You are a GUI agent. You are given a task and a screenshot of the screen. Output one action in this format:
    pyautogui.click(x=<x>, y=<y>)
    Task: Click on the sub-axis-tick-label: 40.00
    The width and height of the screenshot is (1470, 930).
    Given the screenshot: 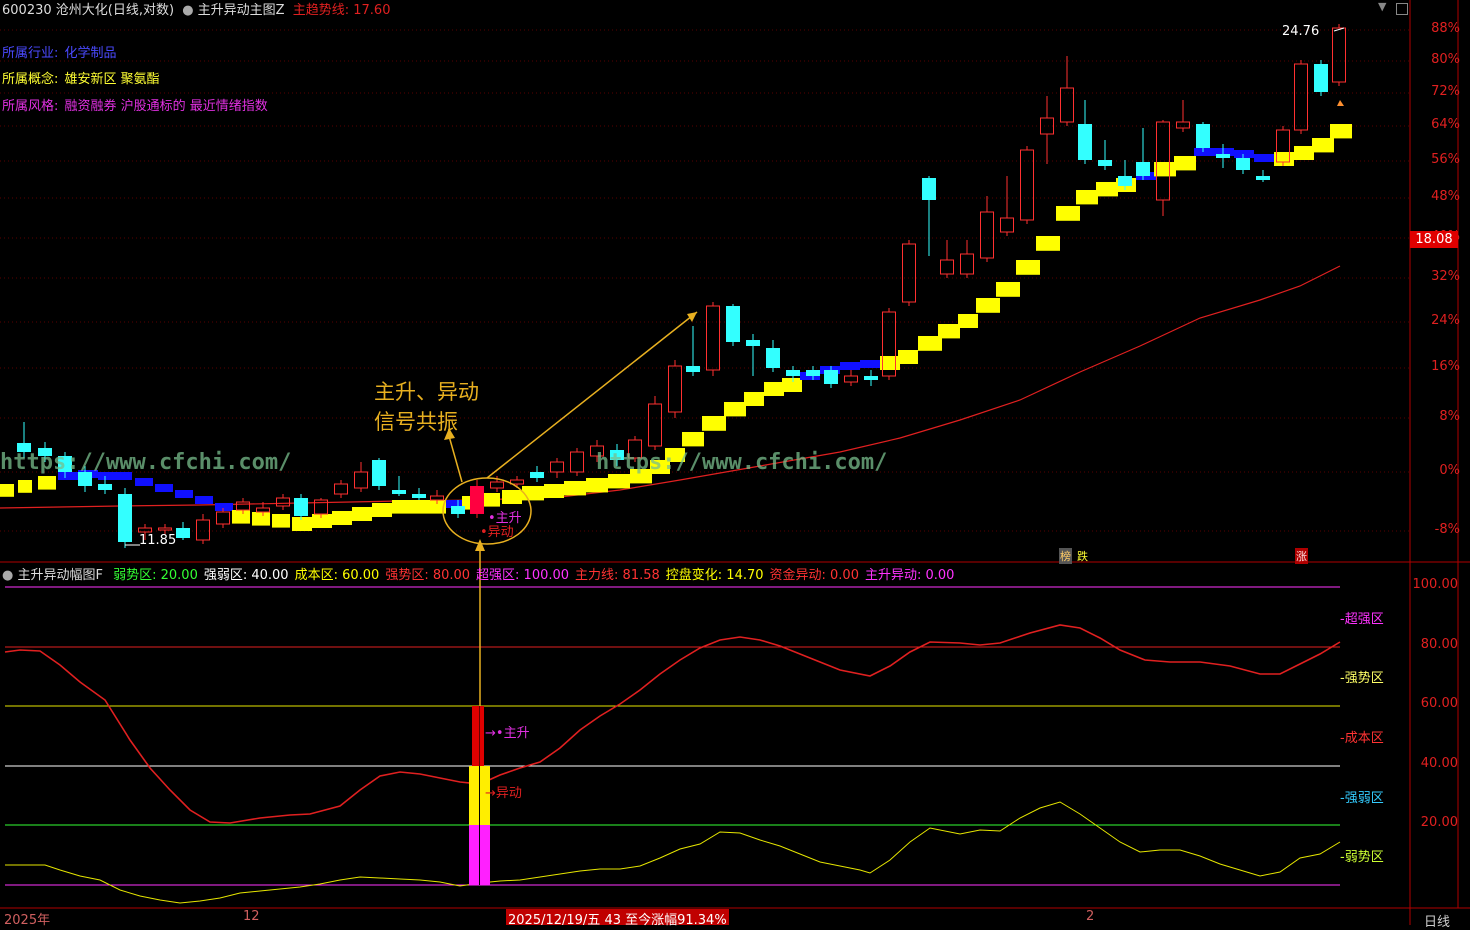 What is the action you would take?
    pyautogui.click(x=1439, y=763)
    